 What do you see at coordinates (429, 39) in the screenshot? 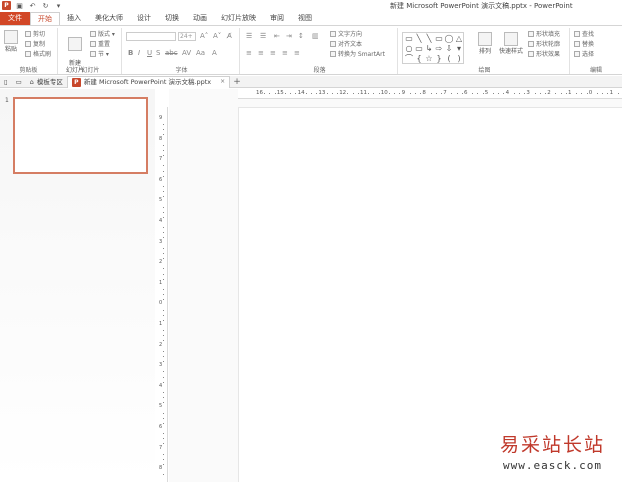
I see `shape-line2-icon: ╲` at bounding box center [429, 39].